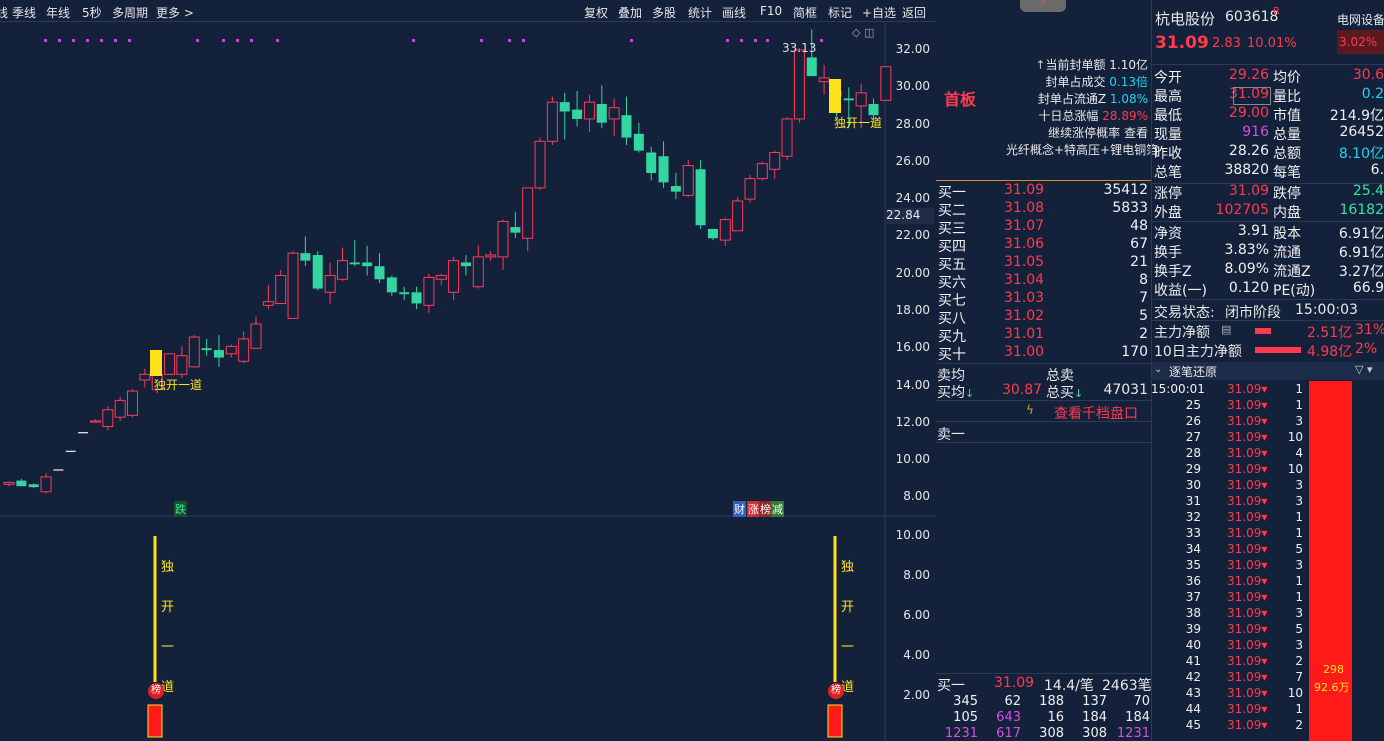 The width and height of the screenshot is (1384, 741). I want to click on marker-cai: 财, so click(739, 509).